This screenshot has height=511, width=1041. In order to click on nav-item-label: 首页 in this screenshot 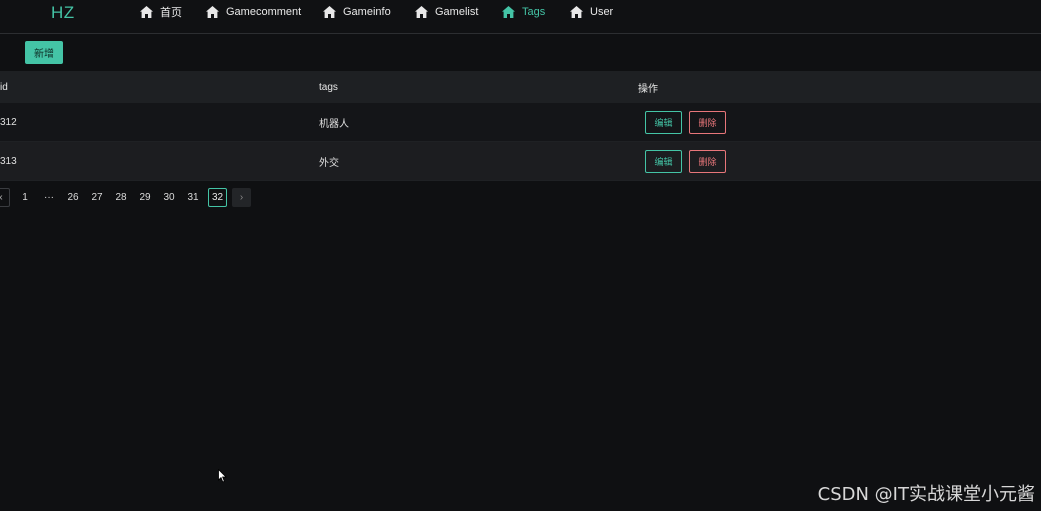, I will do `click(171, 13)`.